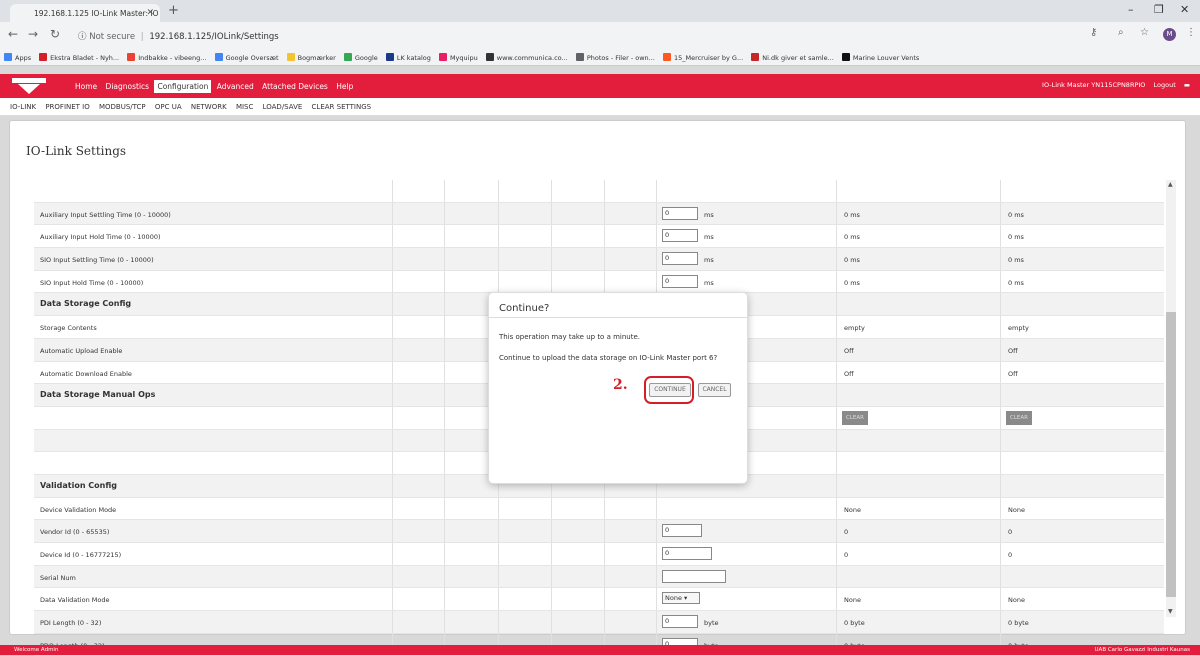  I want to click on menu-advanced: Advanced, so click(235, 86).